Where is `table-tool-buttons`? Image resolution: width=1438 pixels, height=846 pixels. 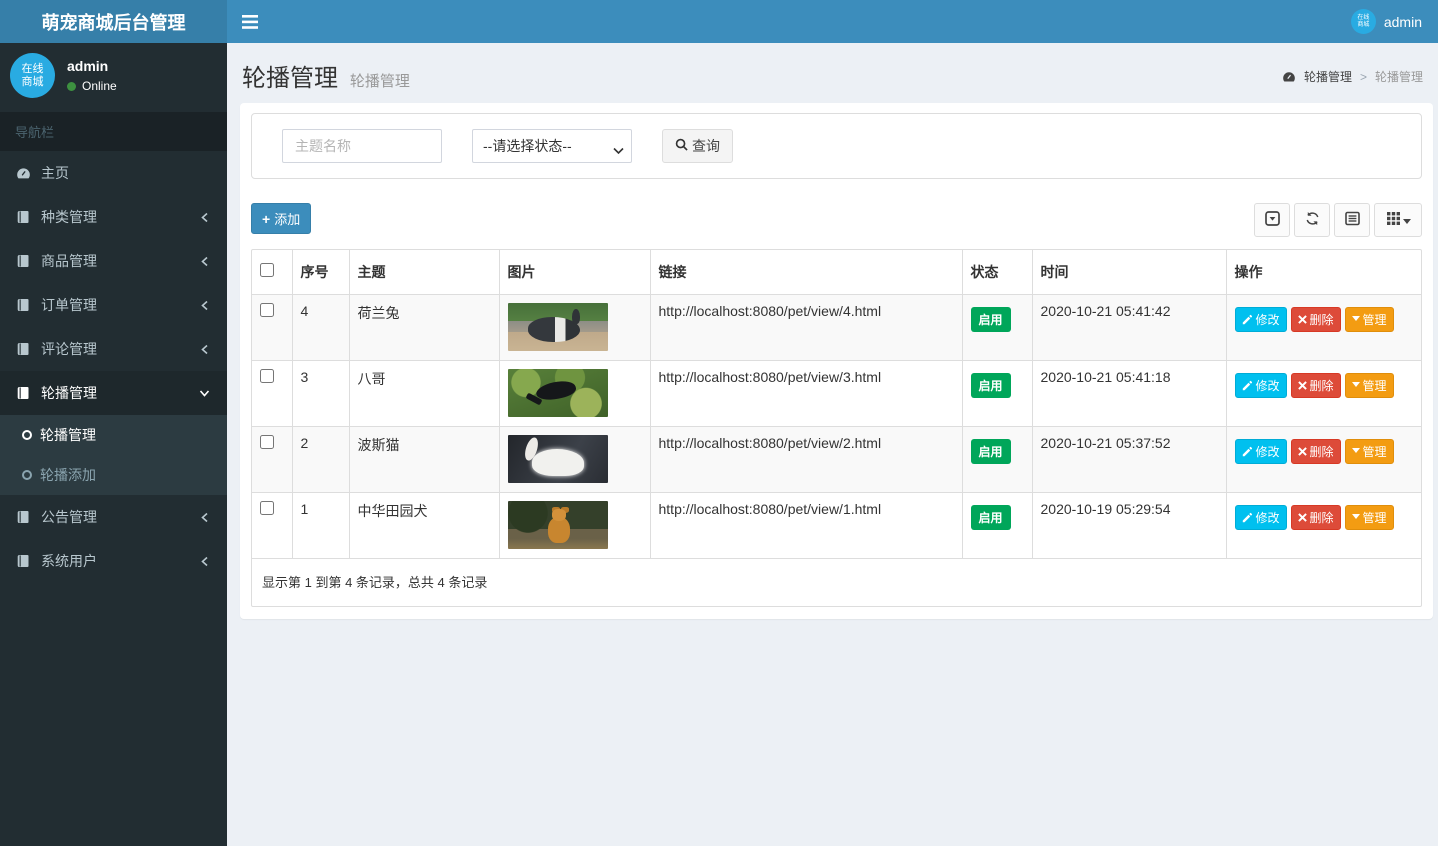
table-tool-buttons is located at coordinates (1338, 220).